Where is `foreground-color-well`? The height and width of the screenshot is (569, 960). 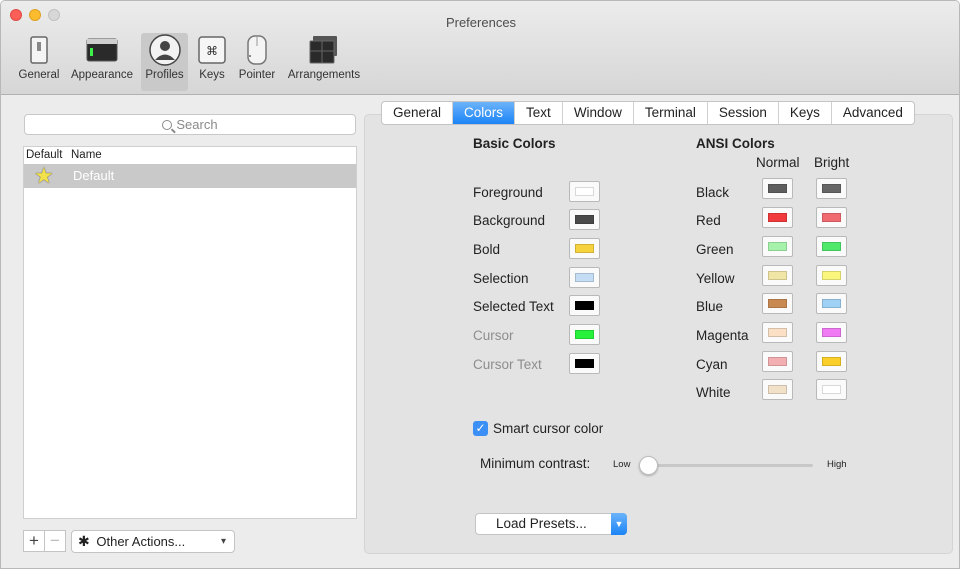 foreground-color-well is located at coordinates (584, 191).